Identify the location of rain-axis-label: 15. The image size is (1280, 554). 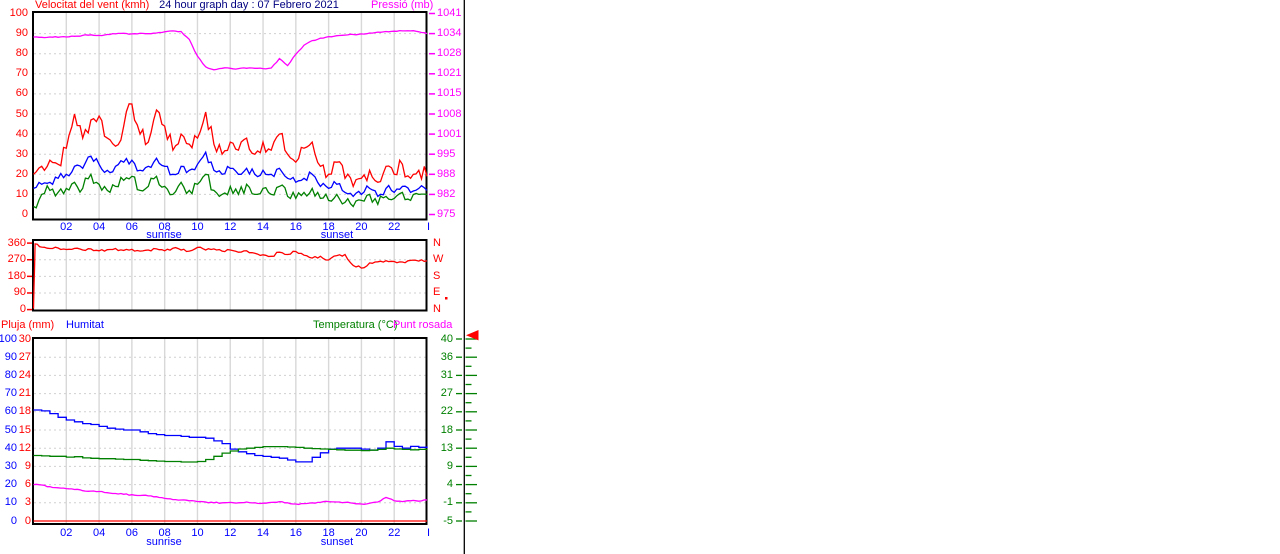
(24, 429).